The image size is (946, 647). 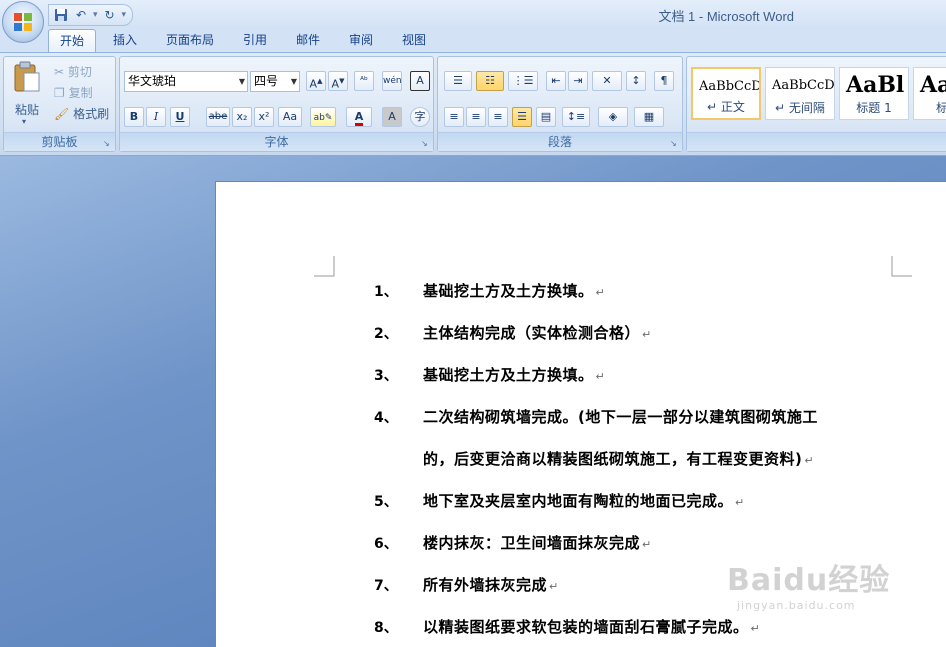 What do you see at coordinates (485, 585) in the screenshot?
I see `list-item-line: 所有外墙抹灰完成` at bounding box center [485, 585].